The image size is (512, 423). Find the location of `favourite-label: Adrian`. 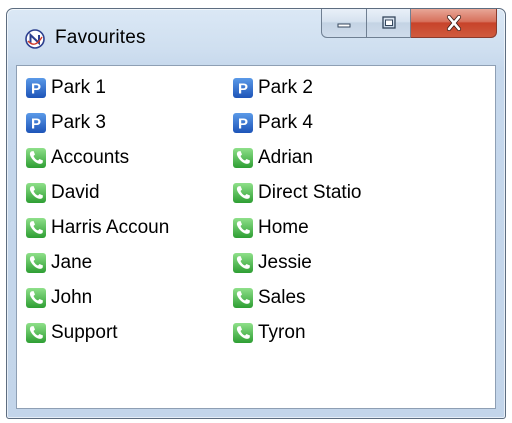

favourite-label: Adrian is located at coordinates (285, 157).